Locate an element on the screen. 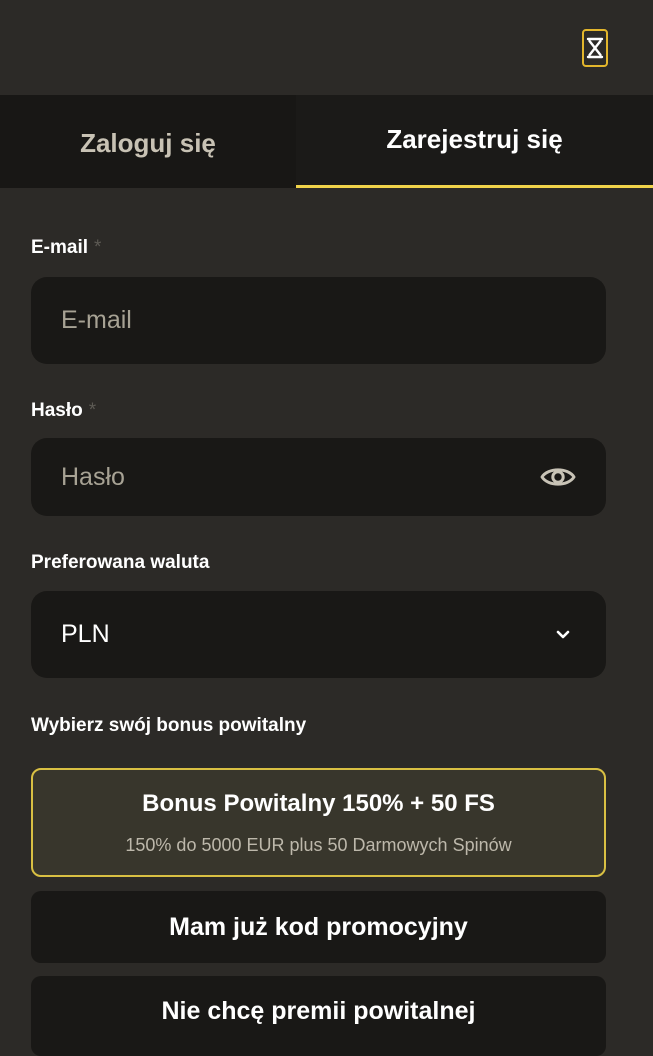 The height and width of the screenshot is (1056, 653). currency-label: Preferowana waluta is located at coordinates (120, 562).